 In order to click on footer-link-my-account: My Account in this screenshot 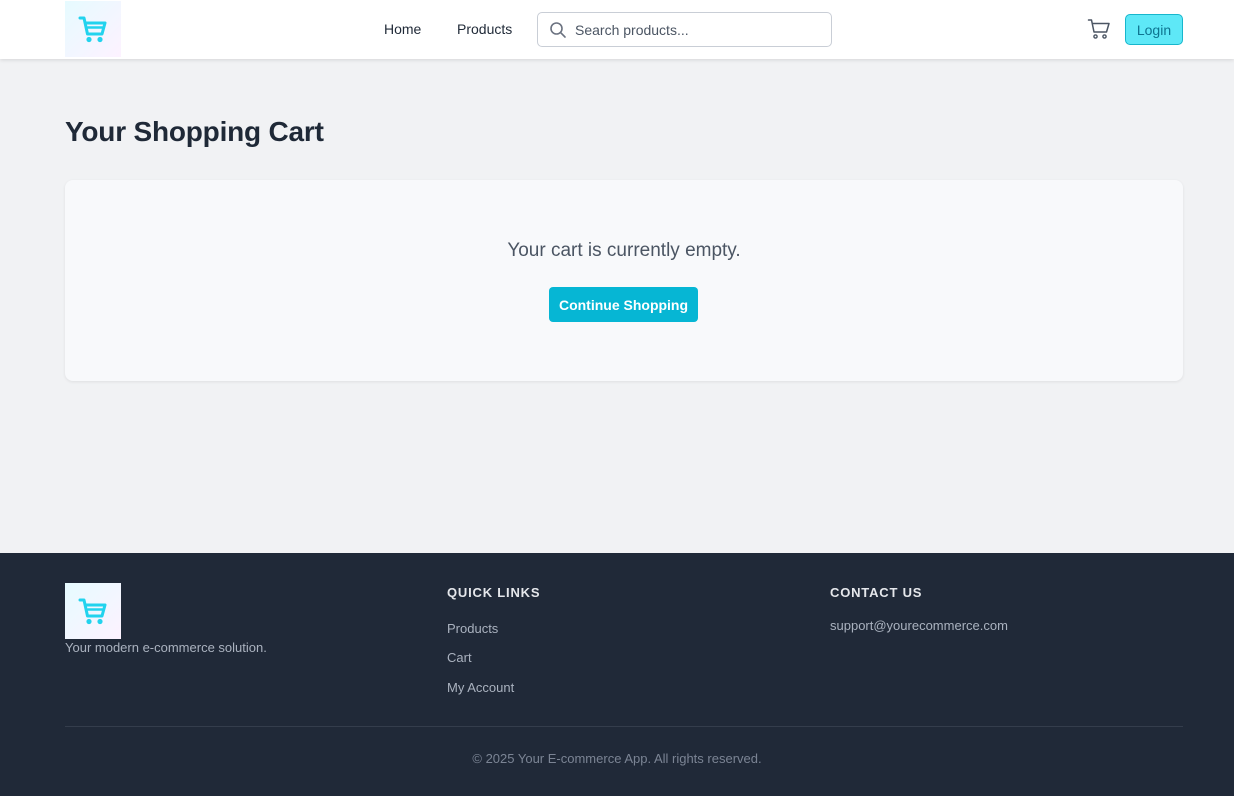, I will do `click(480, 687)`.